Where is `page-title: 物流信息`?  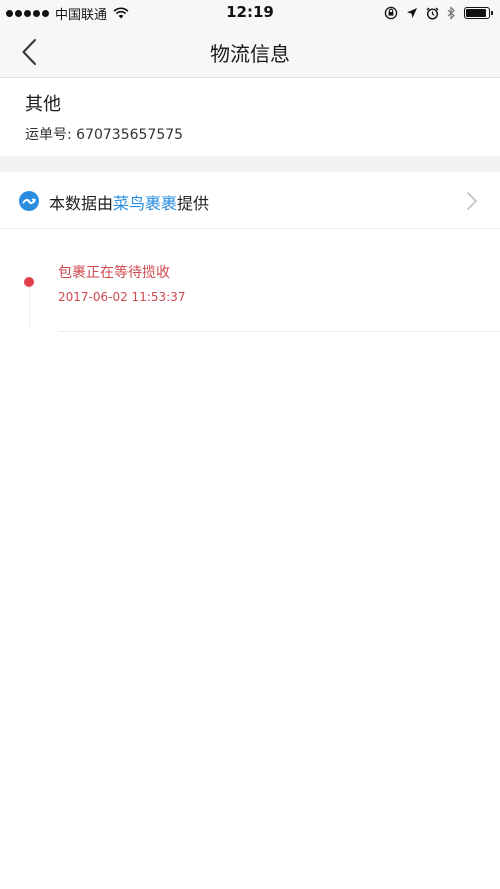
page-title: 物流信息 is located at coordinates (250, 54).